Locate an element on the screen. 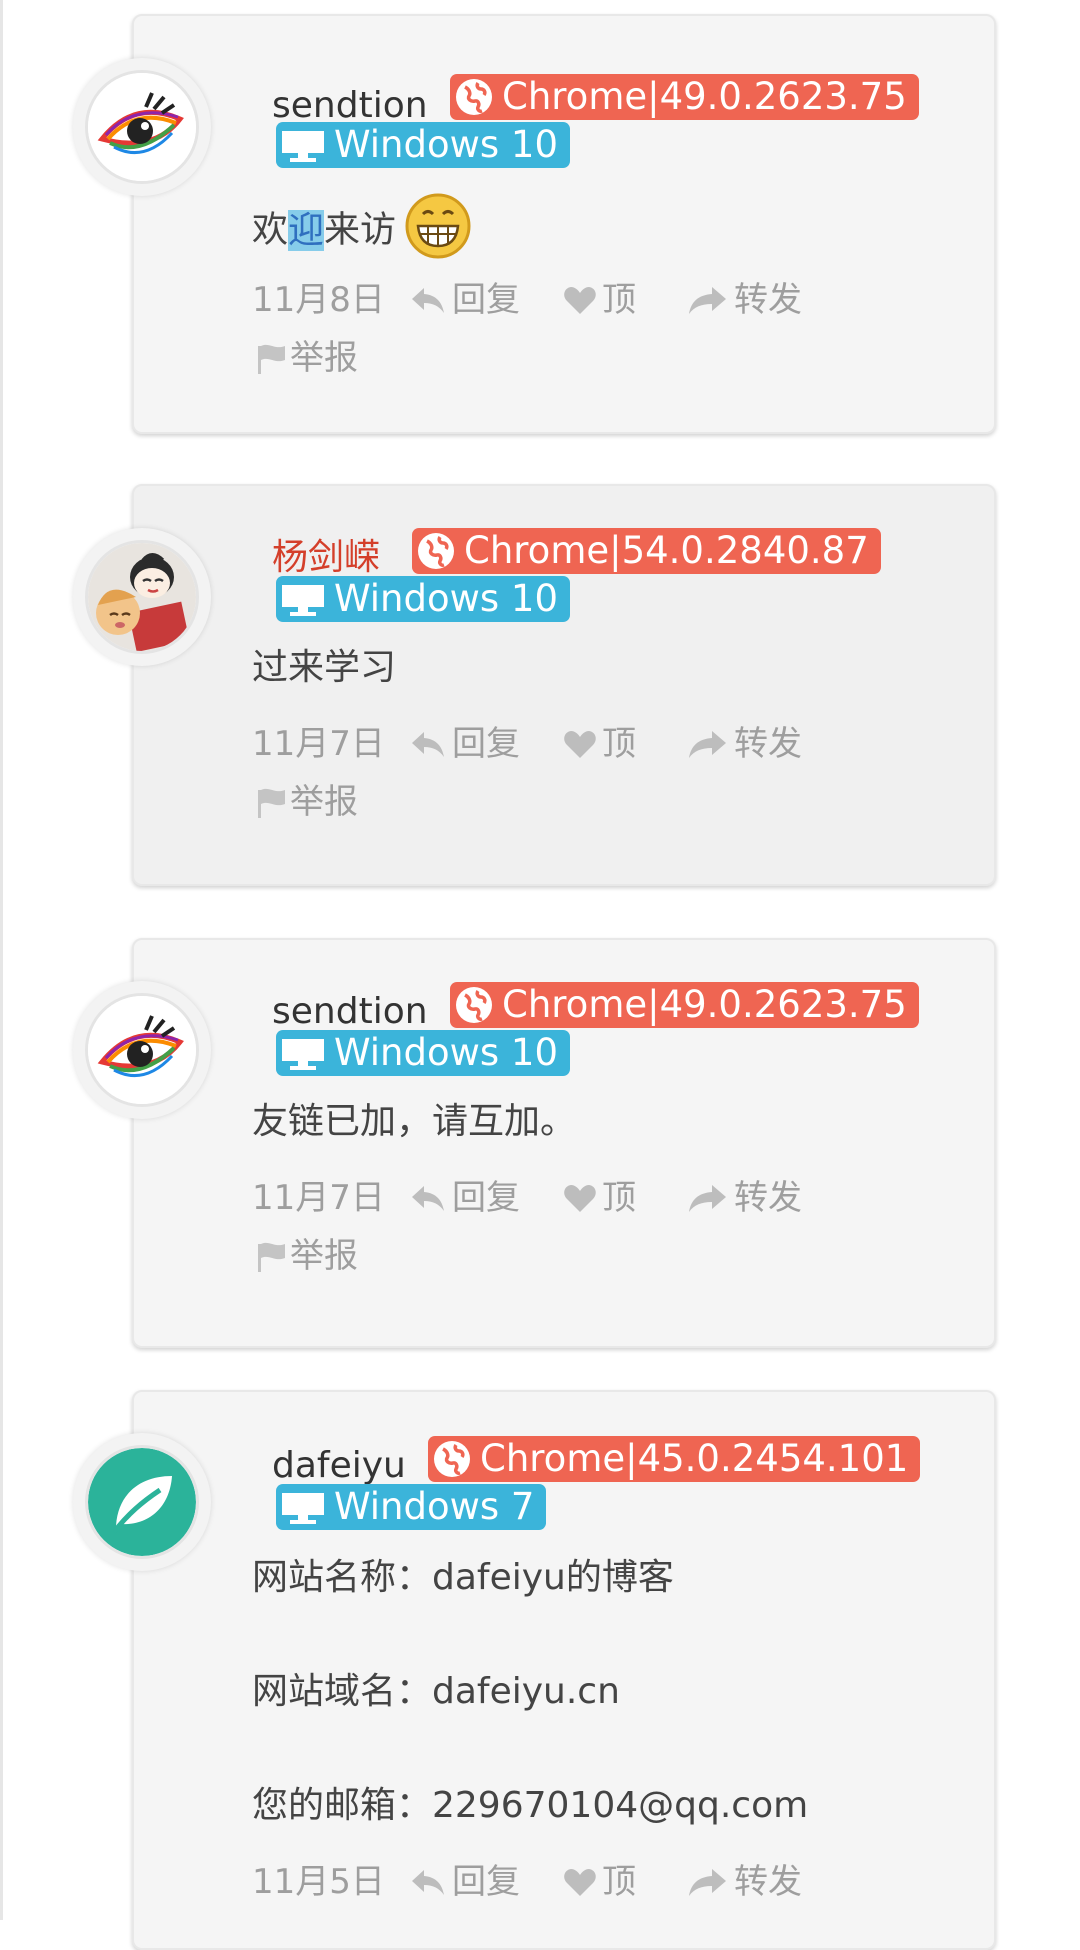 The height and width of the screenshot is (1950, 1080). browser-badge: Chrome|45.0.2454.101 is located at coordinates (674, 1459).